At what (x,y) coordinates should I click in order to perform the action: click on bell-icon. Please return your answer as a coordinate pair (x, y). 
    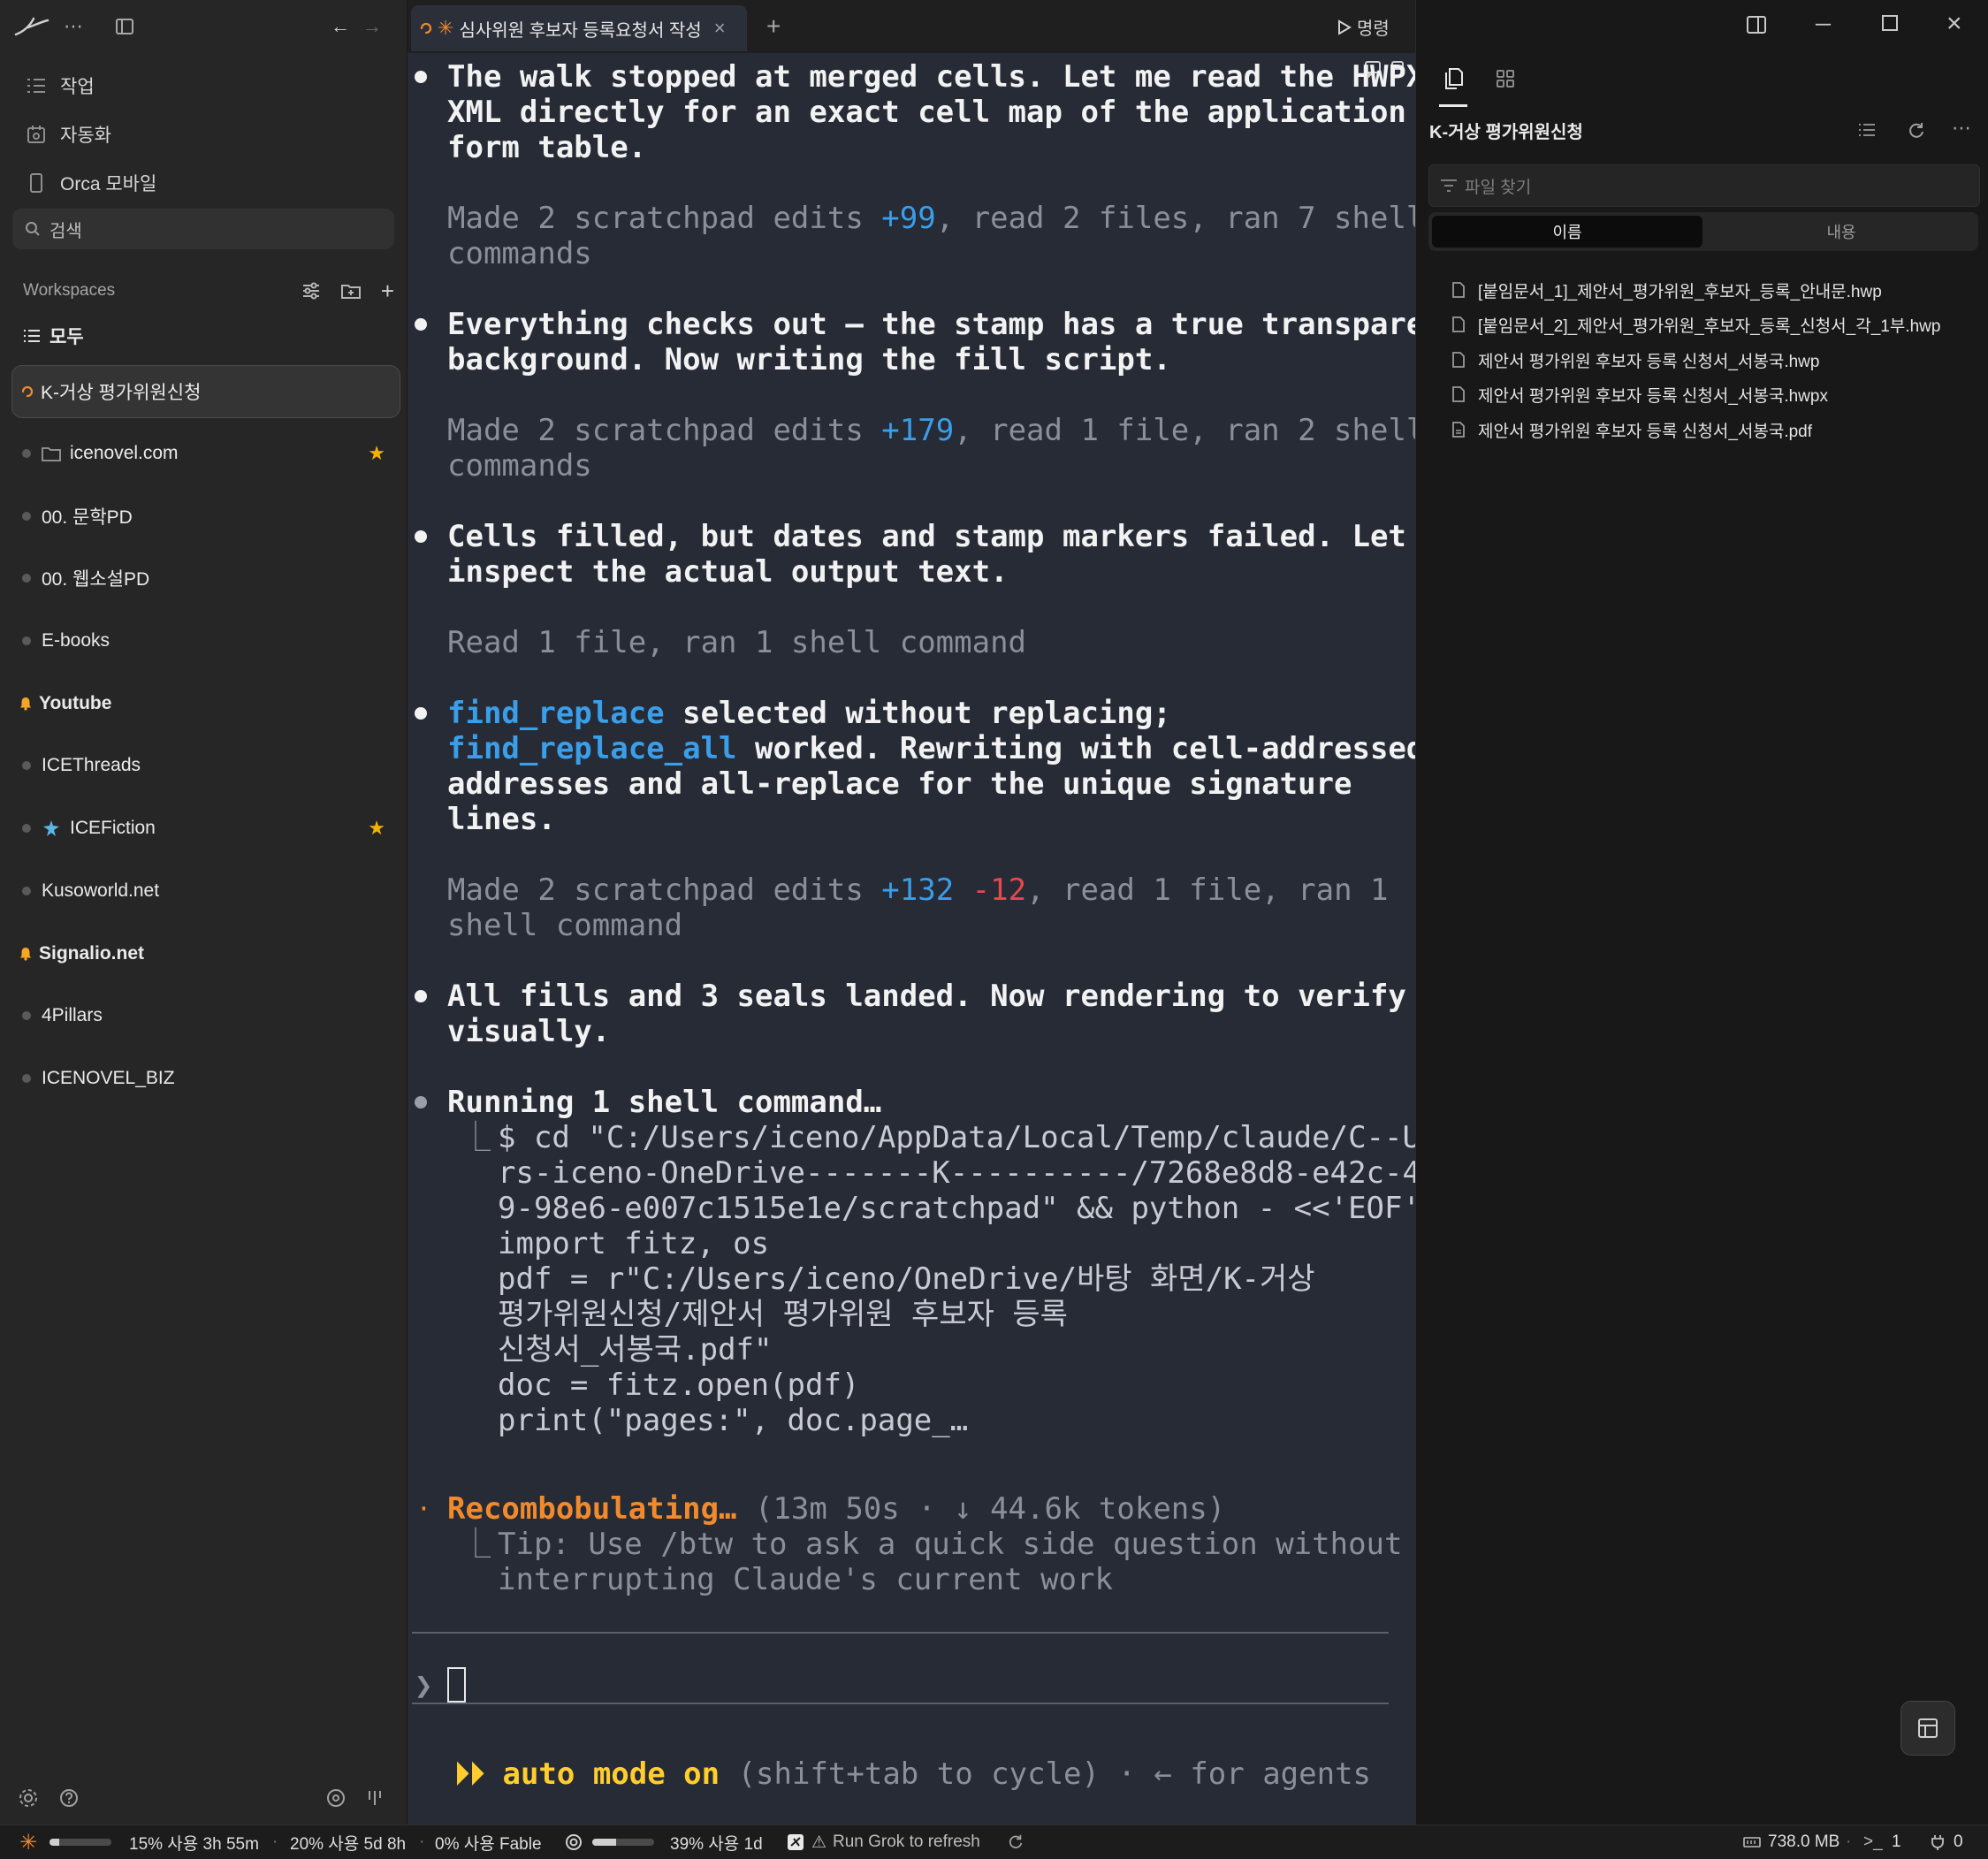
    Looking at the image, I should click on (25, 954).